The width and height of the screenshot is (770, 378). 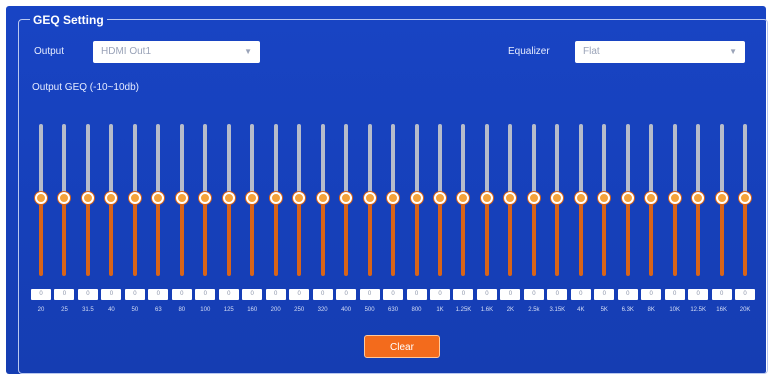 What do you see at coordinates (416, 310) in the screenshot?
I see `band-frequency-label: 800` at bounding box center [416, 310].